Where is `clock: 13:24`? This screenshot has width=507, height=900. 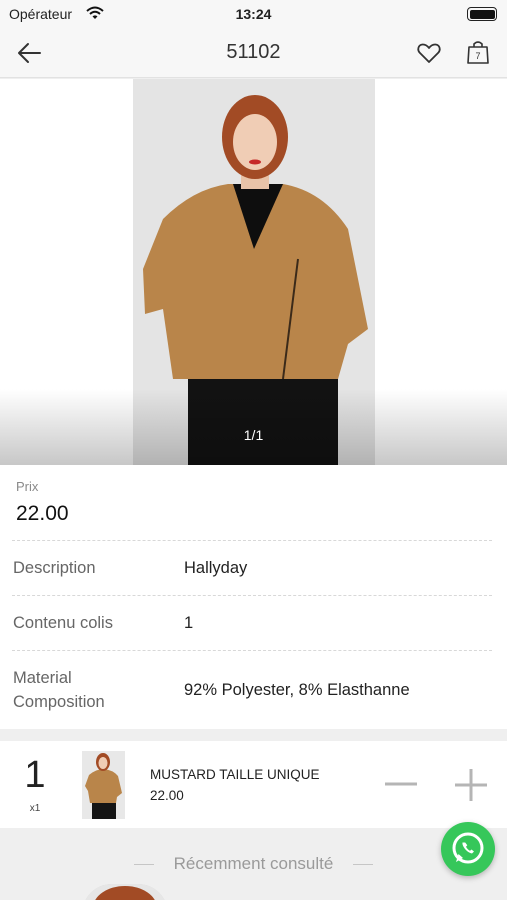 clock: 13:24 is located at coordinates (253, 14).